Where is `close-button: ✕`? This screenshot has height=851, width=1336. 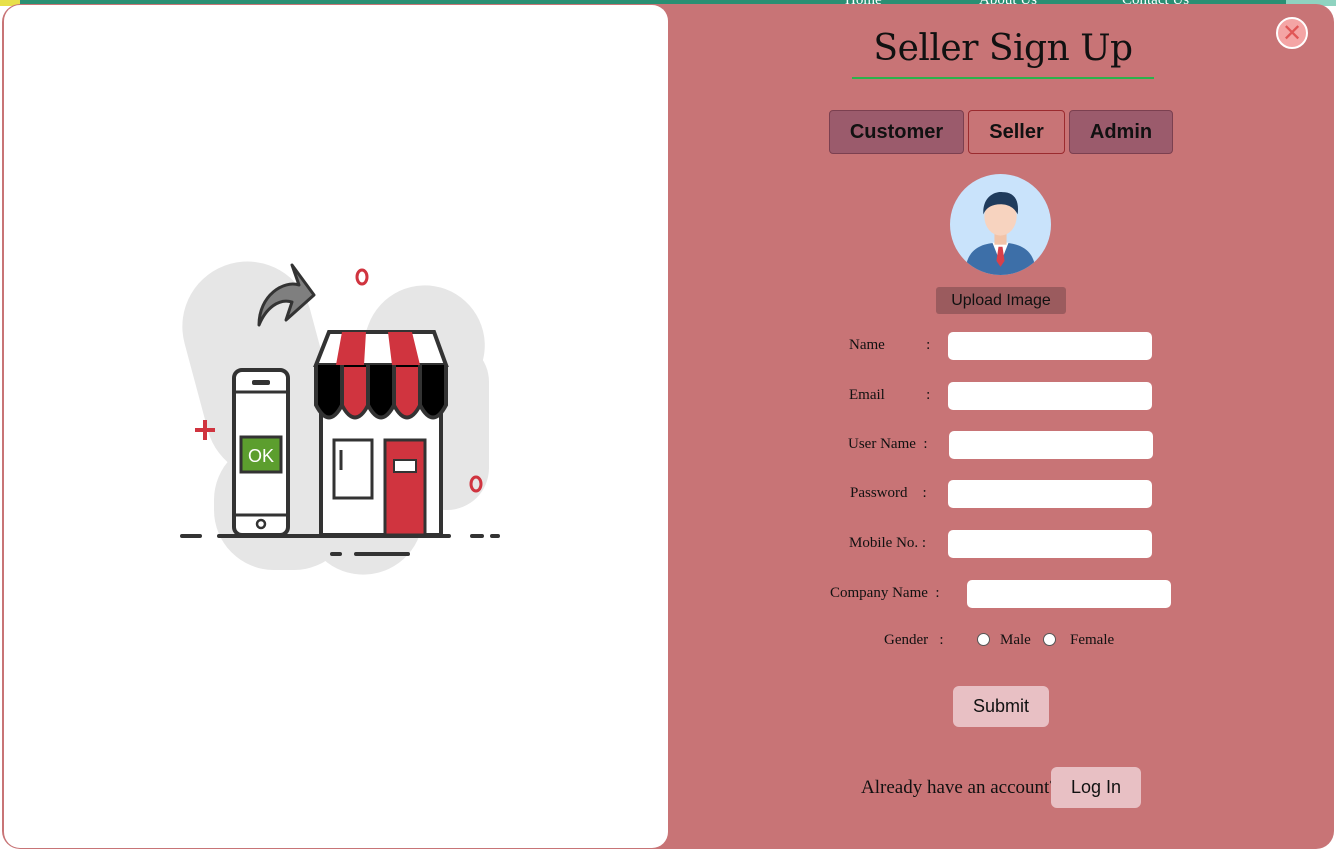 close-button: ✕ is located at coordinates (1292, 33).